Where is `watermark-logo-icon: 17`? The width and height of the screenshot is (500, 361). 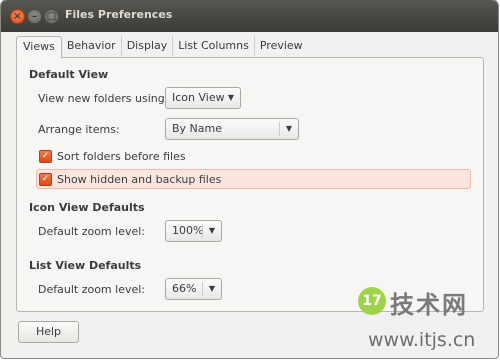 watermark-logo-icon: 17 is located at coordinates (372, 301).